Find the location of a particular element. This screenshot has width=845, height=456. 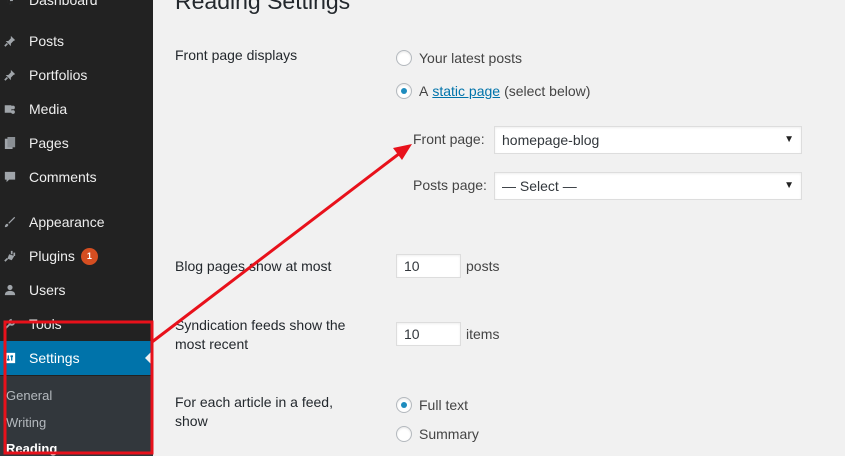

radio-full-text is located at coordinates (404, 405).